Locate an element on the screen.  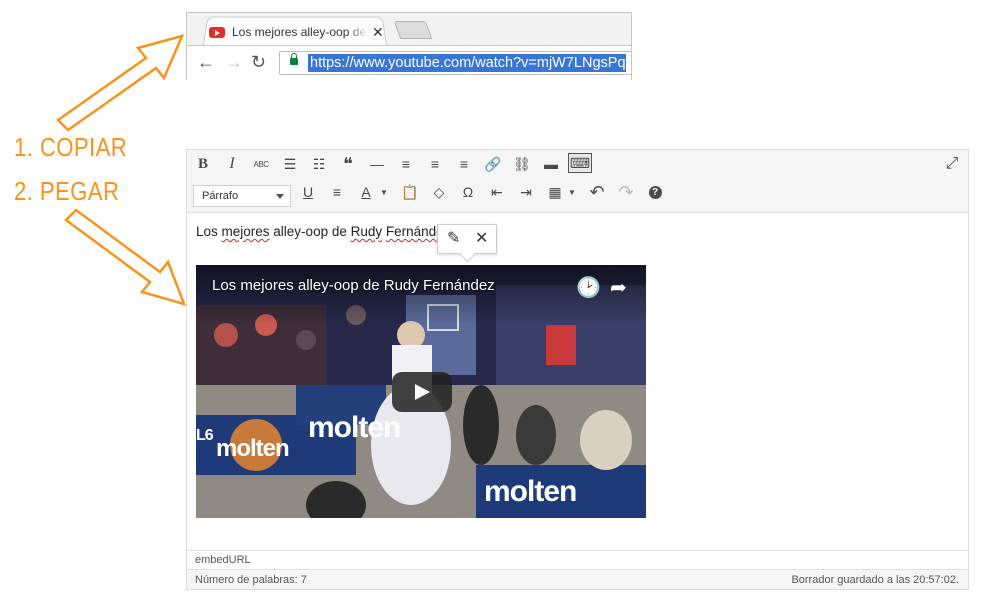
toolbar-row-2: Párrafo U ≡ A ▼ 📋 ◇ Ω ⇤ ⇥ ▦ ▼ ↶ ↷ ? is located at coordinates (577, 196).